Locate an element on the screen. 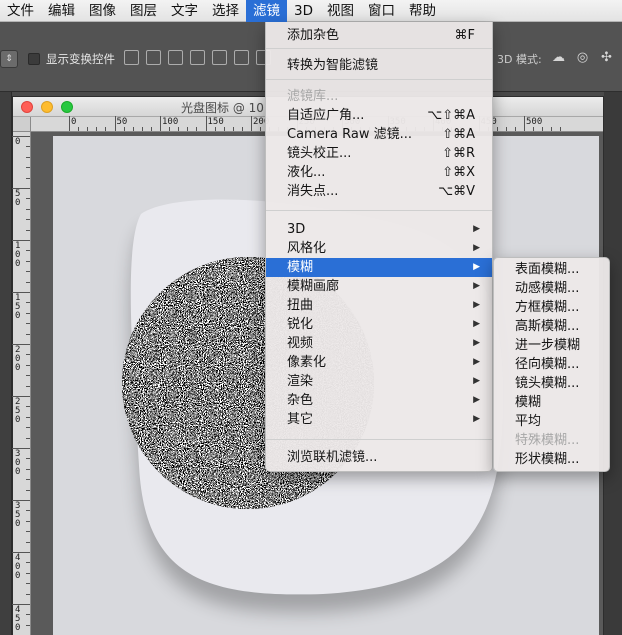  menu-view: 视图 is located at coordinates (340, 11).